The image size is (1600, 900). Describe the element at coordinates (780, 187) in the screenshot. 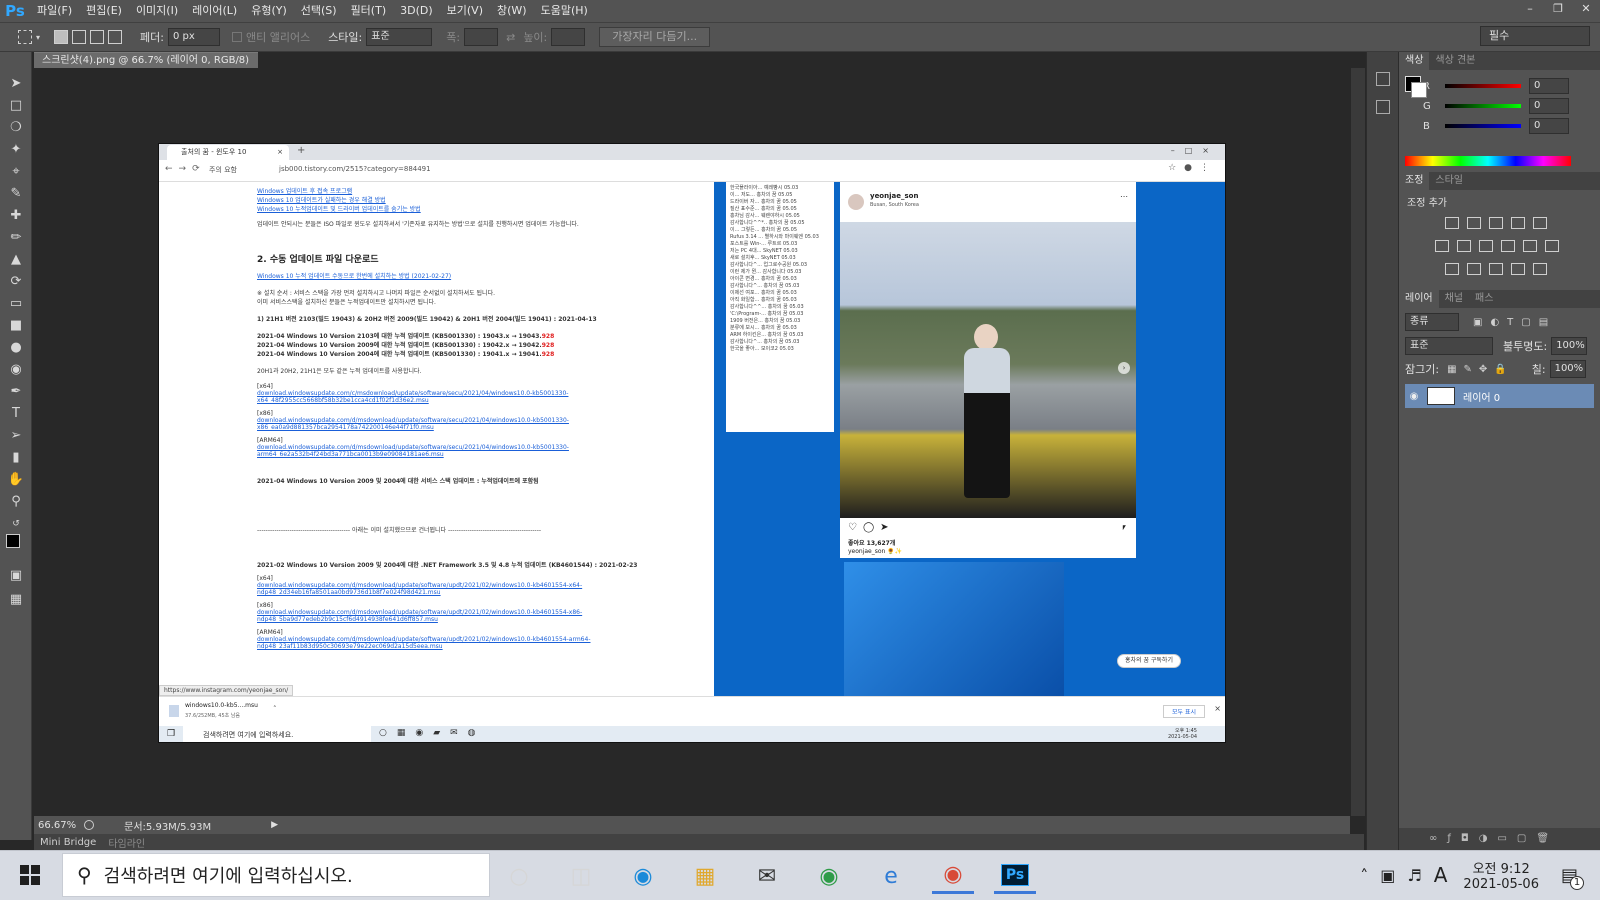

I see `list-item: 한국플라이아... 예레빵시 05.03` at that location.